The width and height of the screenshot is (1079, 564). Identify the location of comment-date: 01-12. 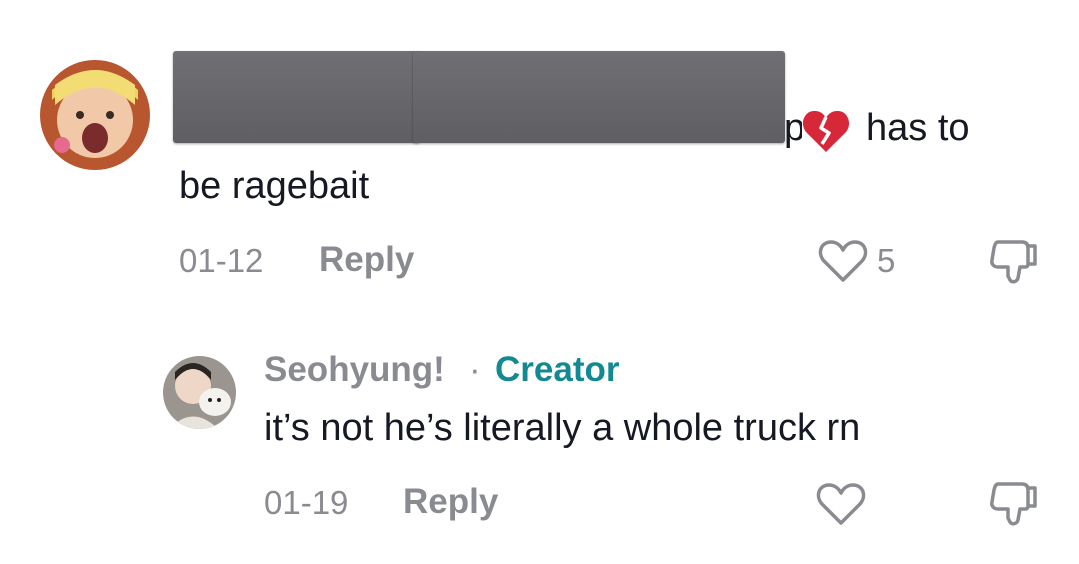
(221, 260).